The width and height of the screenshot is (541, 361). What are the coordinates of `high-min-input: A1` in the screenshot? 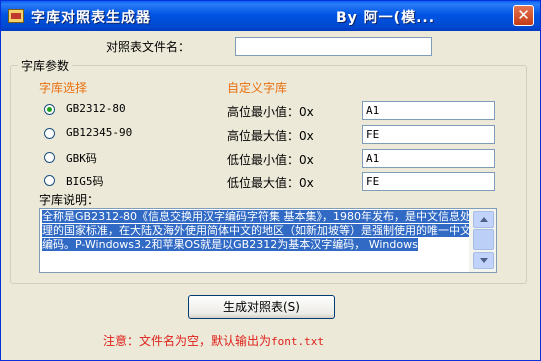 It's located at (428, 110).